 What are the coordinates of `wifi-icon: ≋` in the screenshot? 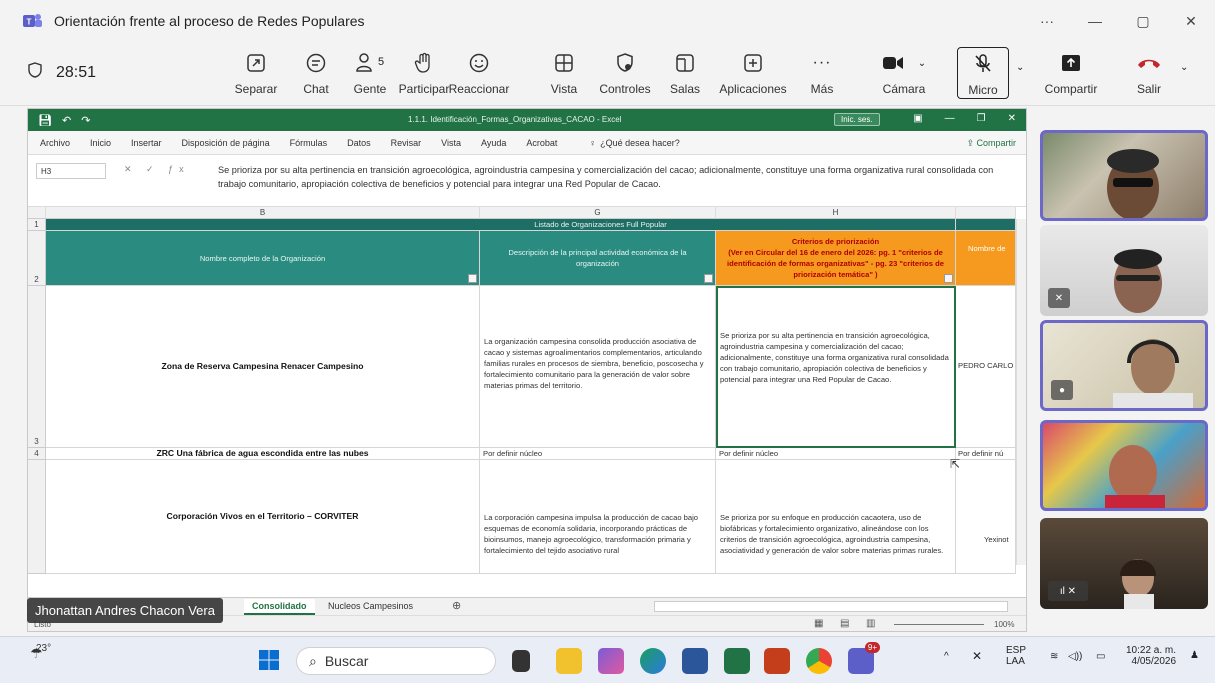 It's located at (1054, 656).